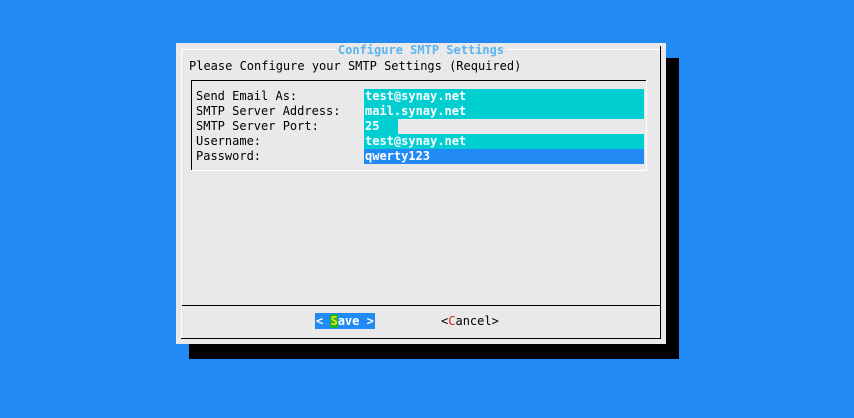 Image resolution: width=854 pixels, height=418 pixels. I want to click on form-row-smtp-server-address: SMTP Server Address: mail.synay.net, so click(420, 111).